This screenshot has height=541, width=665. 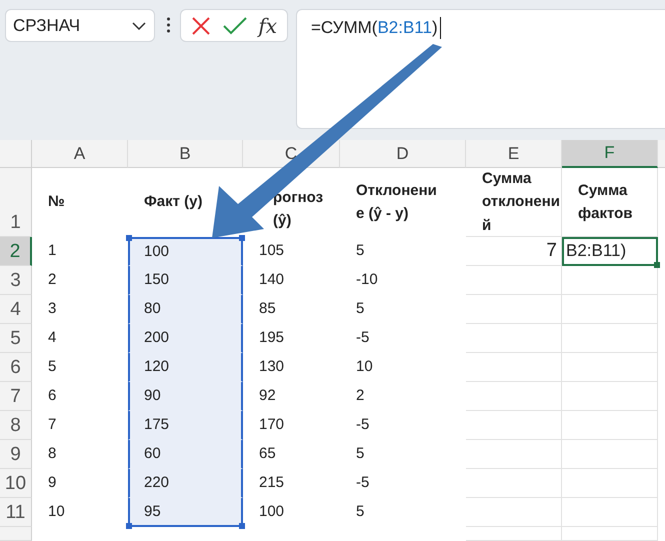 I want to click on row-header, so click(x=16, y=534).